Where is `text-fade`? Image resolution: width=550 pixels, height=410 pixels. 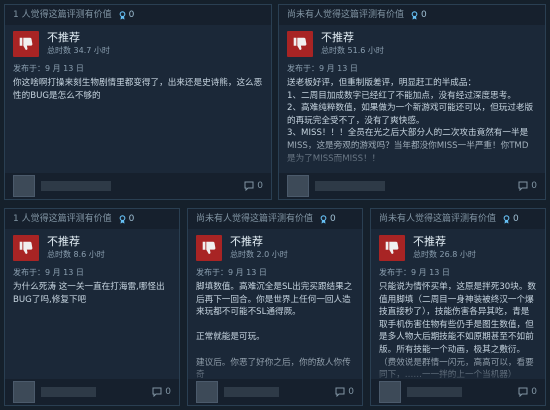 text-fade is located at coordinates (412, 155).